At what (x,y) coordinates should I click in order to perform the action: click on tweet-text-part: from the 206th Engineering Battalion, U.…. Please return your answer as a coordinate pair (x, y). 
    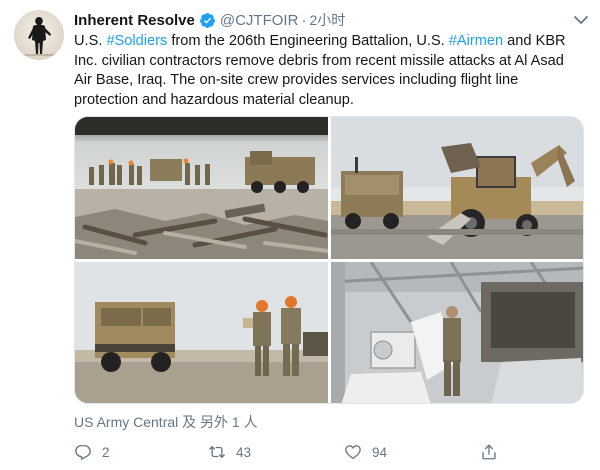
    Looking at the image, I should click on (308, 41).